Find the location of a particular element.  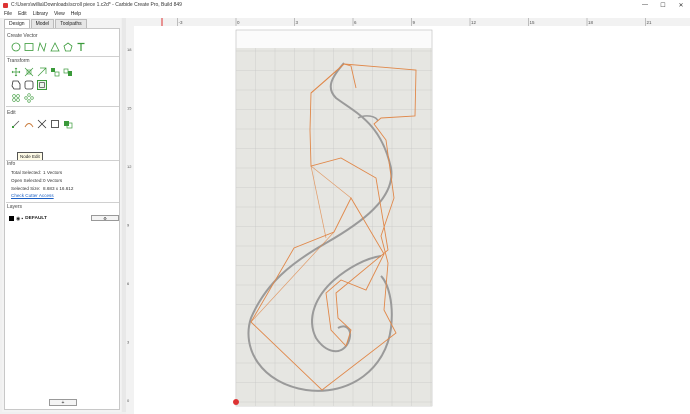

mirror-icon is located at coordinates (42, 72).